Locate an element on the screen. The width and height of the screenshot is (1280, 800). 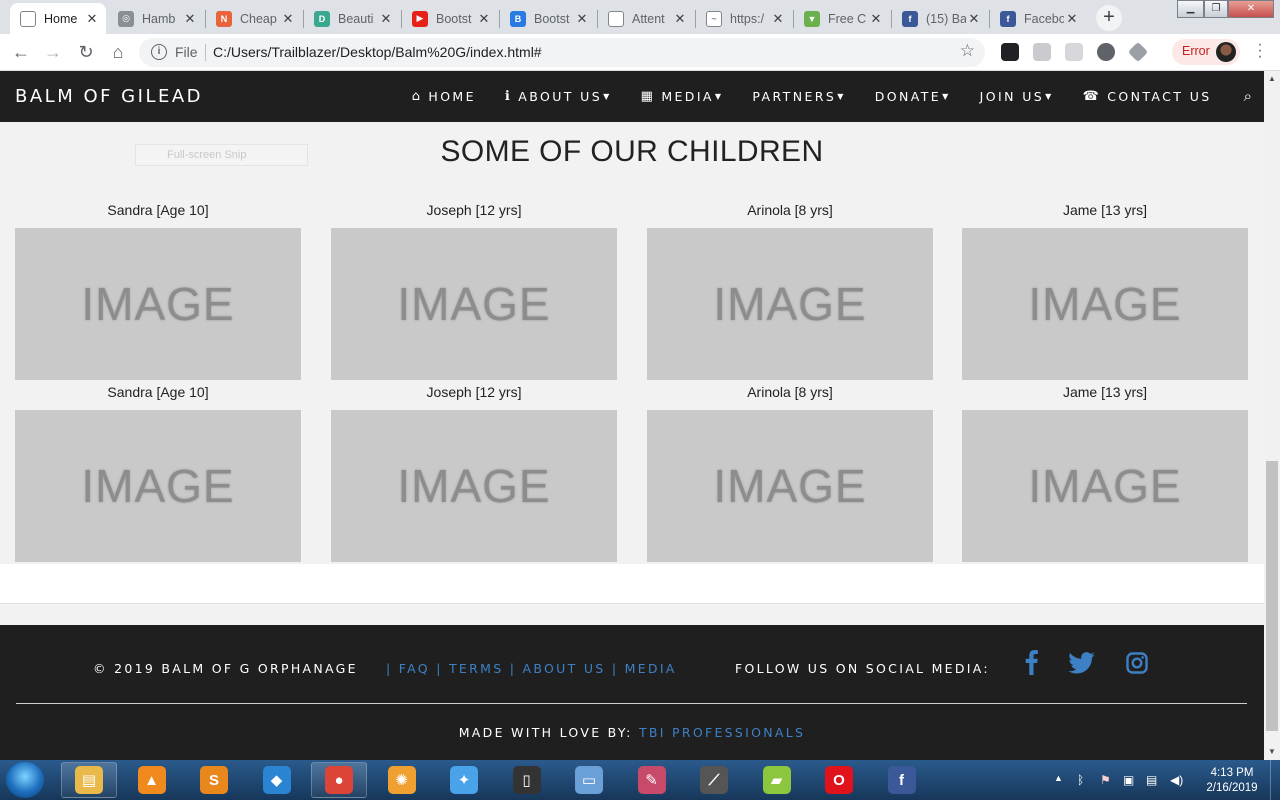
browser-tab: B Bootst ✕ is located at coordinates (548, 18).